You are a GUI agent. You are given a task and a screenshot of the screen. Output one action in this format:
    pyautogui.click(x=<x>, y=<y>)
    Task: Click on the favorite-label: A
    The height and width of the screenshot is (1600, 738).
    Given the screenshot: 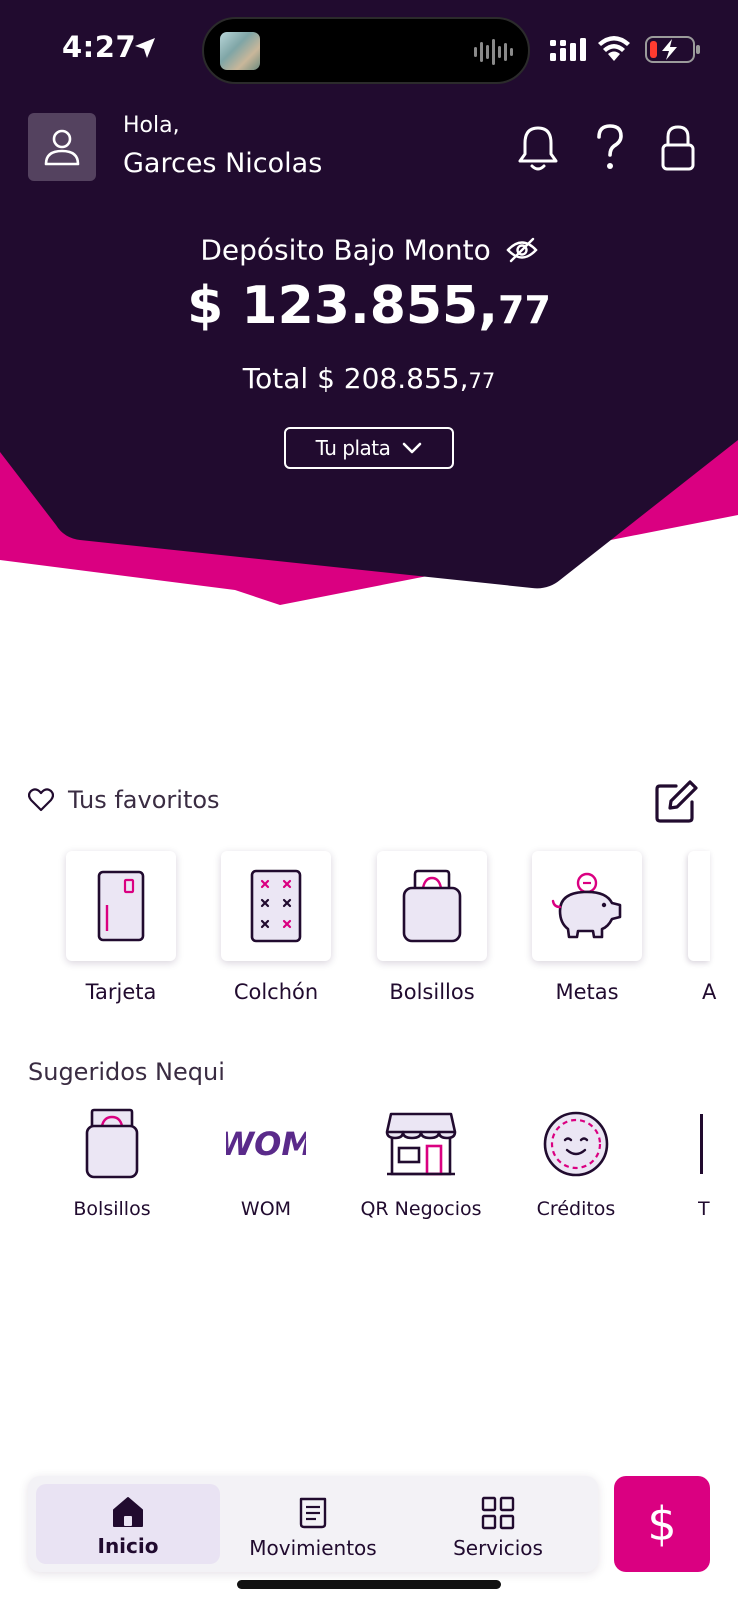 What is the action you would take?
    pyautogui.click(x=709, y=992)
    